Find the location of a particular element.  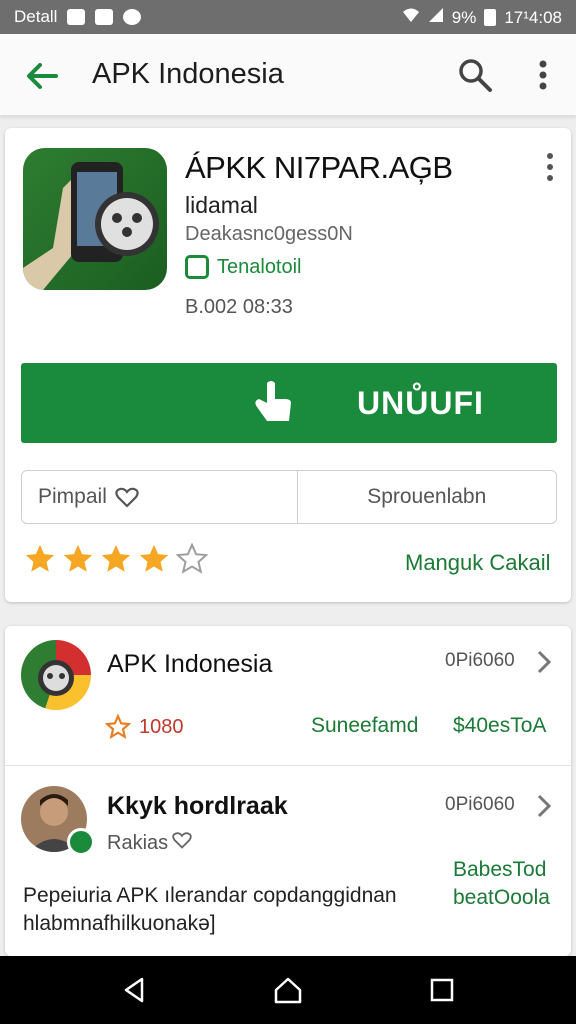

app-bar-title: APK Indonesia is located at coordinates (188, 74).